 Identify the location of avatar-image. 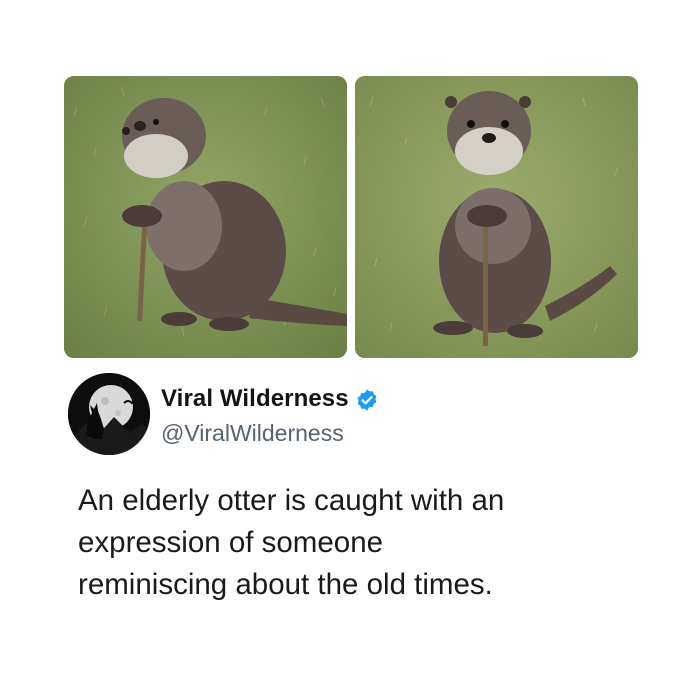
(109, 414).